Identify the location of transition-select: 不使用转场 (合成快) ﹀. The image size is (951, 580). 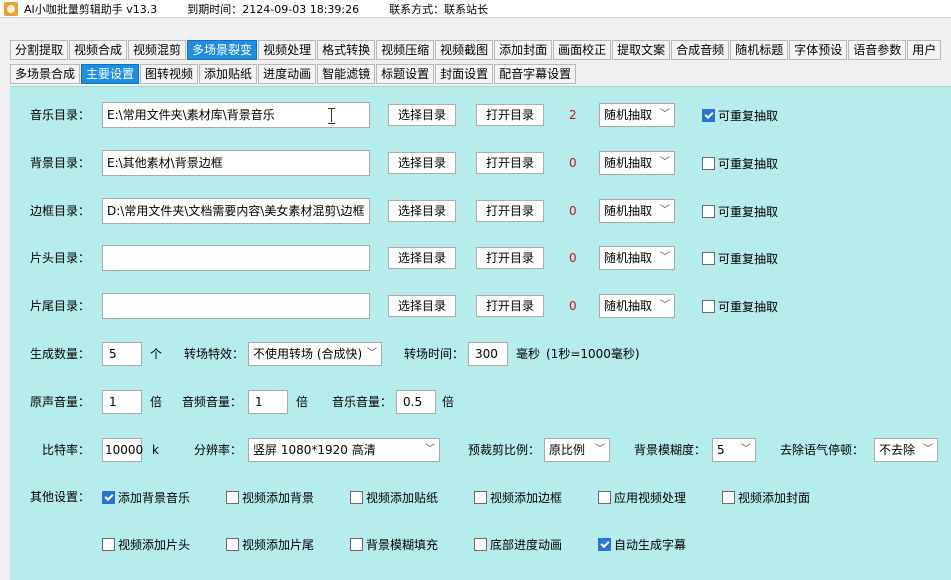
(315, 354).